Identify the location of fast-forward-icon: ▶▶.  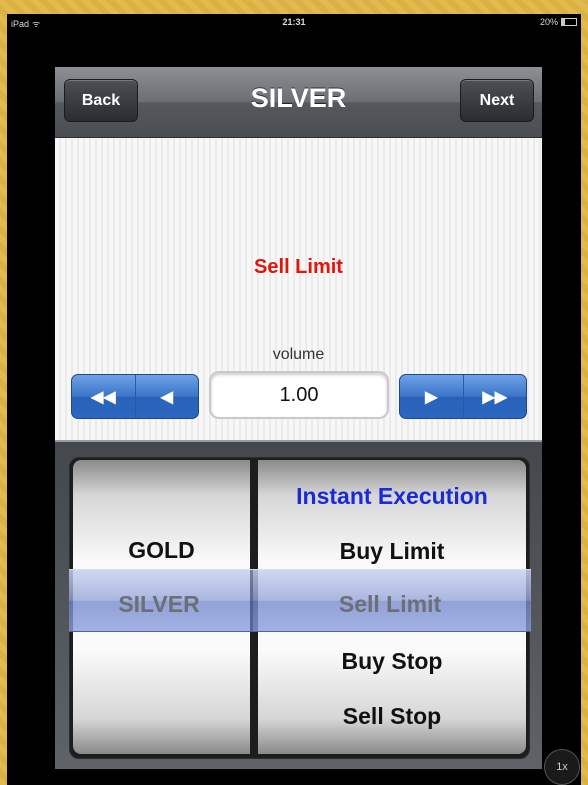
(494, 396).